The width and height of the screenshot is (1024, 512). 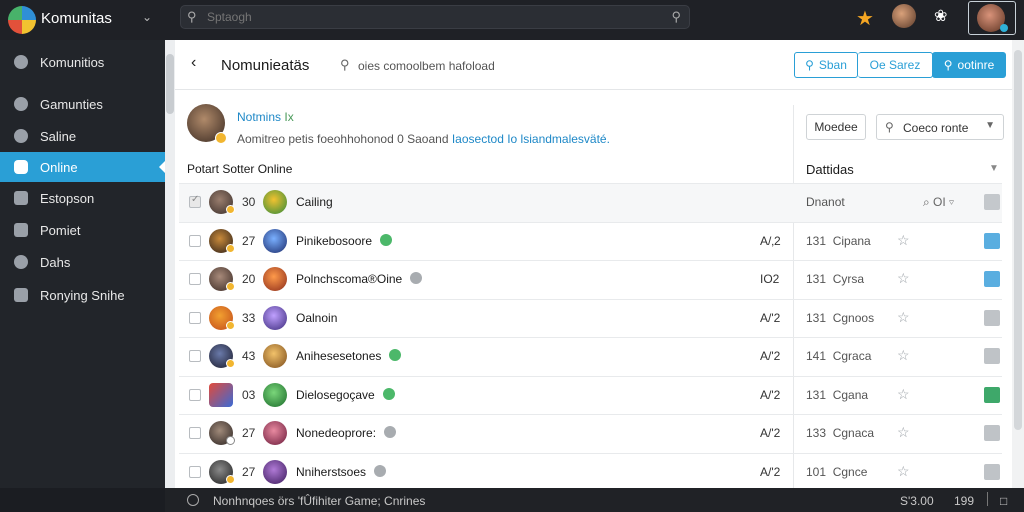 I want to click on online-icon, so click(x=21, y=167).